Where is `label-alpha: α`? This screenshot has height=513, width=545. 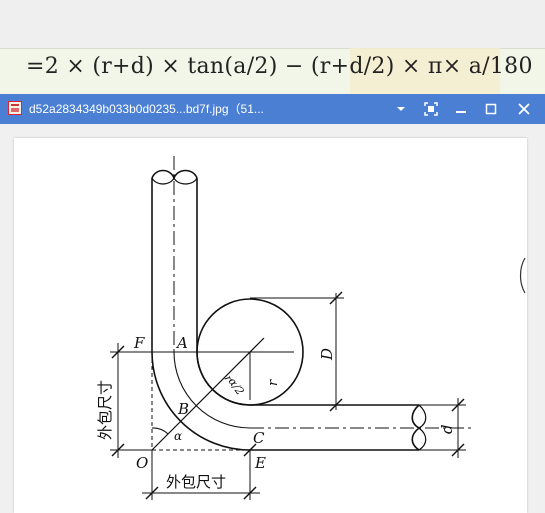
label-alpha: α is located at coordinates (178, 436).